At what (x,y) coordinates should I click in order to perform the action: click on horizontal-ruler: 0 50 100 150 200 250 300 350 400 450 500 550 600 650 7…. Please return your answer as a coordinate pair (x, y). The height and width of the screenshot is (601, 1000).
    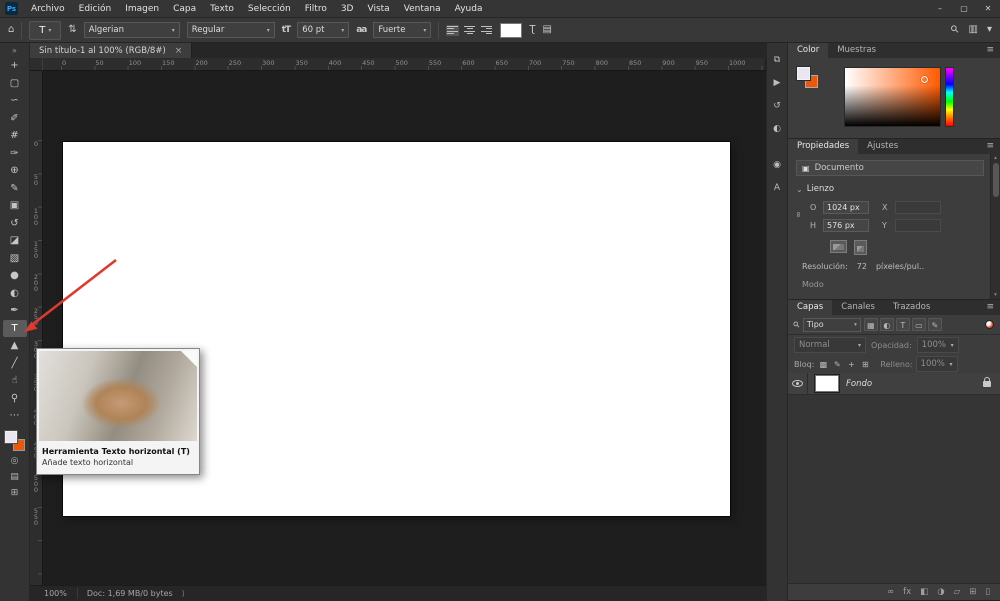
    Looking at the image, I should click on (404, 64).